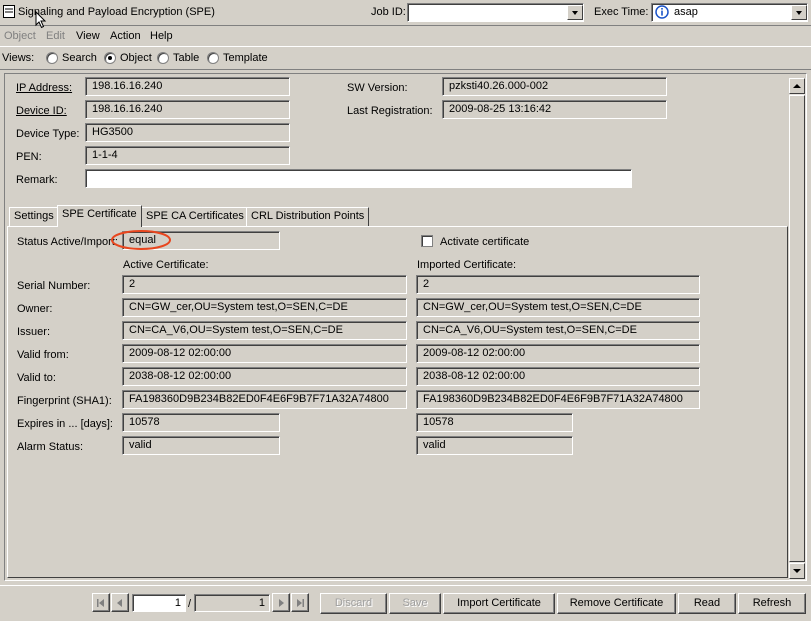 The height and width of the screenshot is (621, 811). What do you see at coordinates (245, 58) in the screenshot?
I see `views-option-template: Template` at bounding box center [245, 58].